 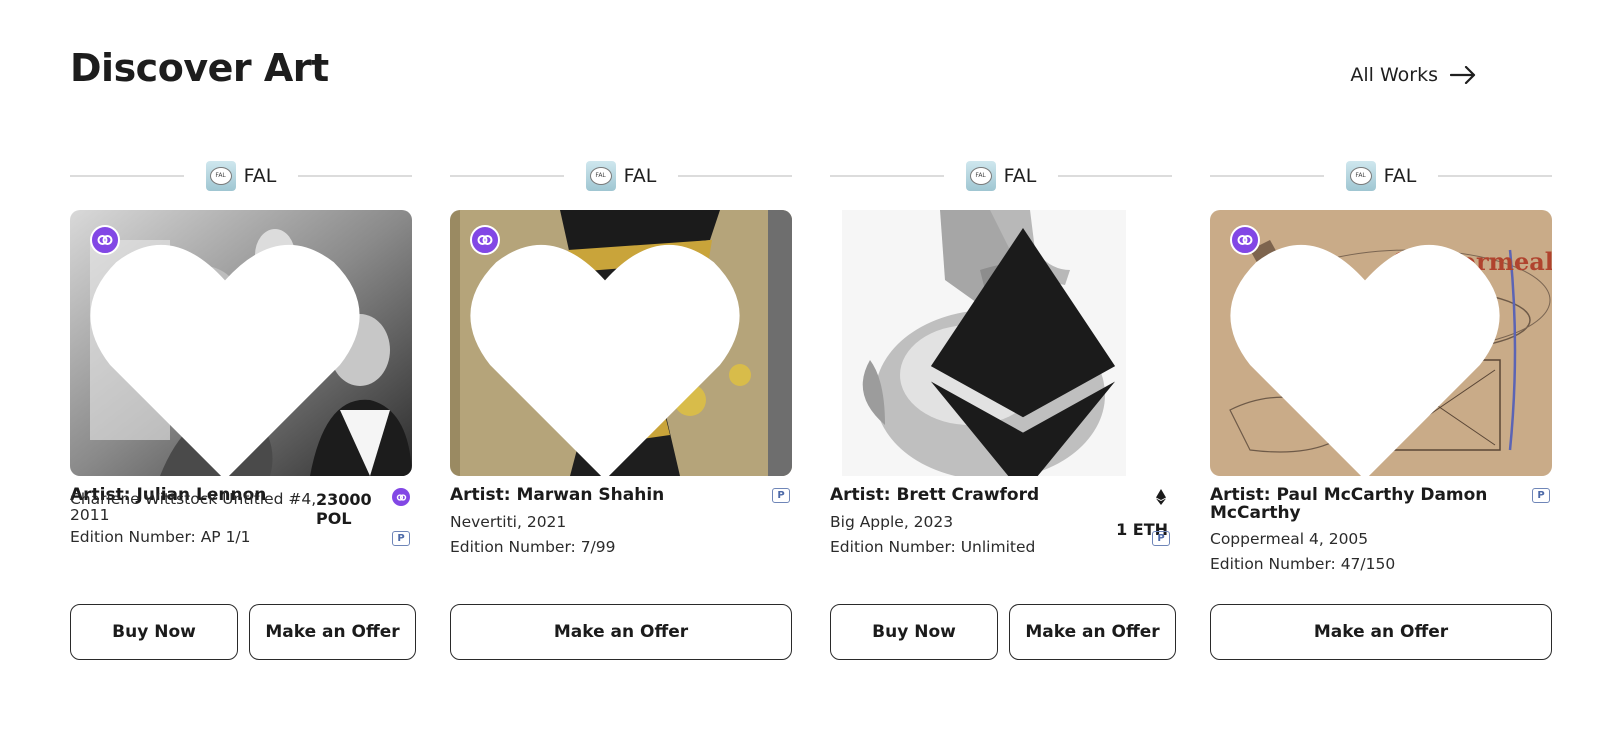 I want to click on artist-name: Artist: Paul McCarthy Damon McCarthy, so click(x=1360, y=504).